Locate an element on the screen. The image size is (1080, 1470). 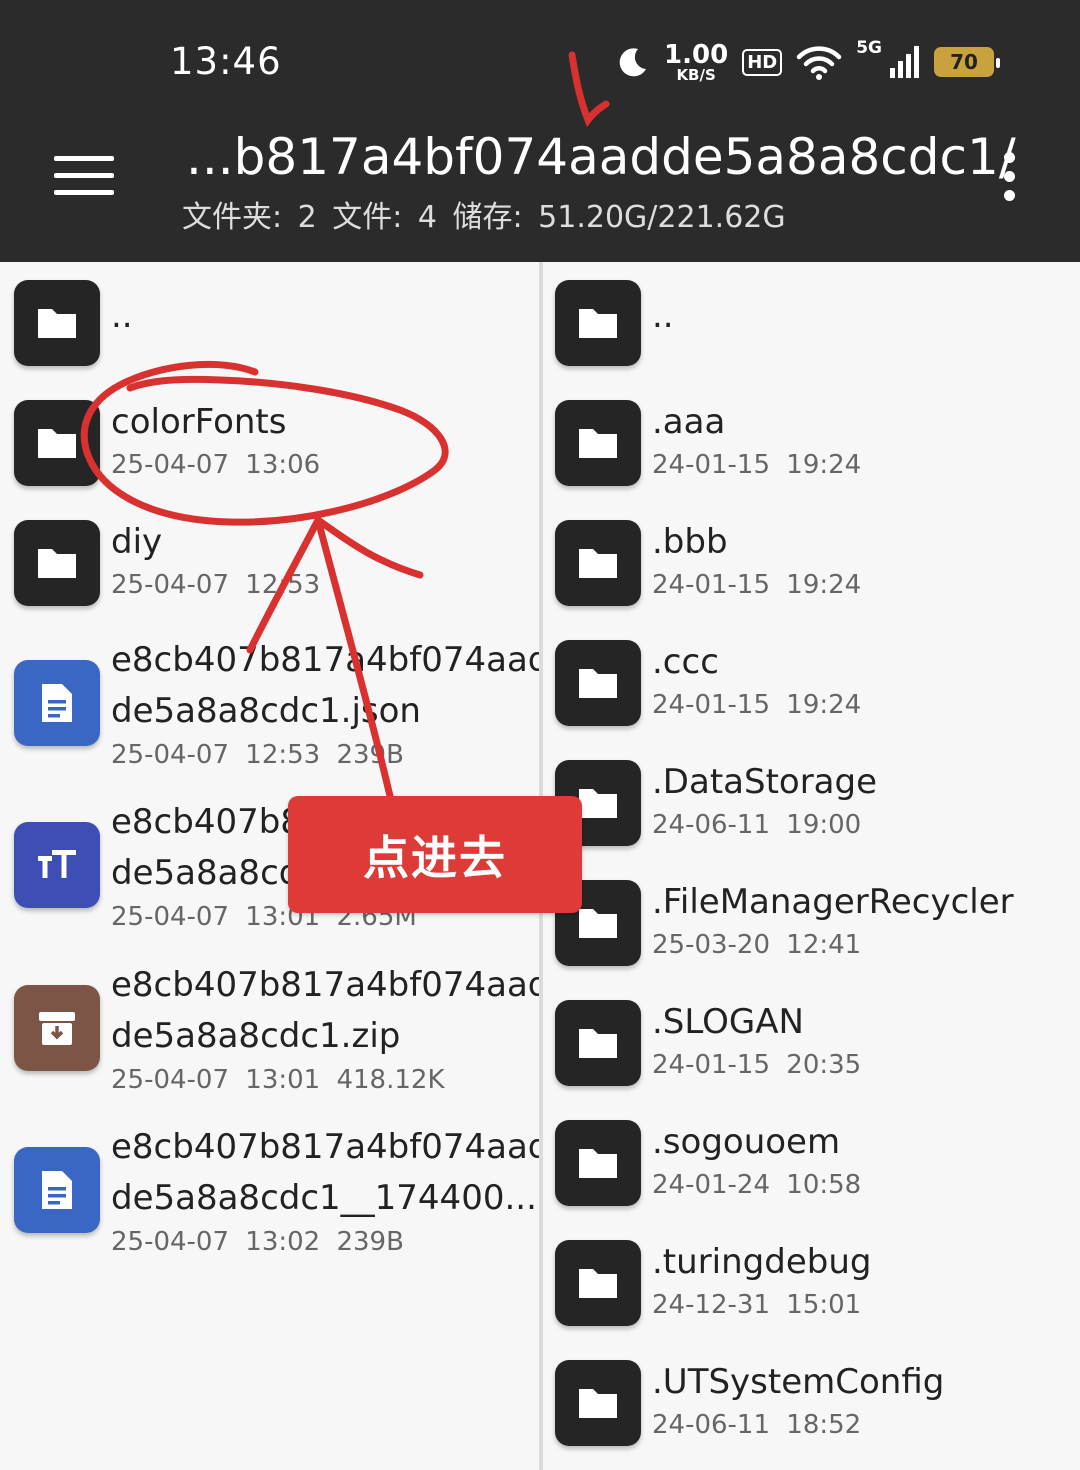
item-meta: 24-06-11 18:52 is located at coordinates (757, 1425).